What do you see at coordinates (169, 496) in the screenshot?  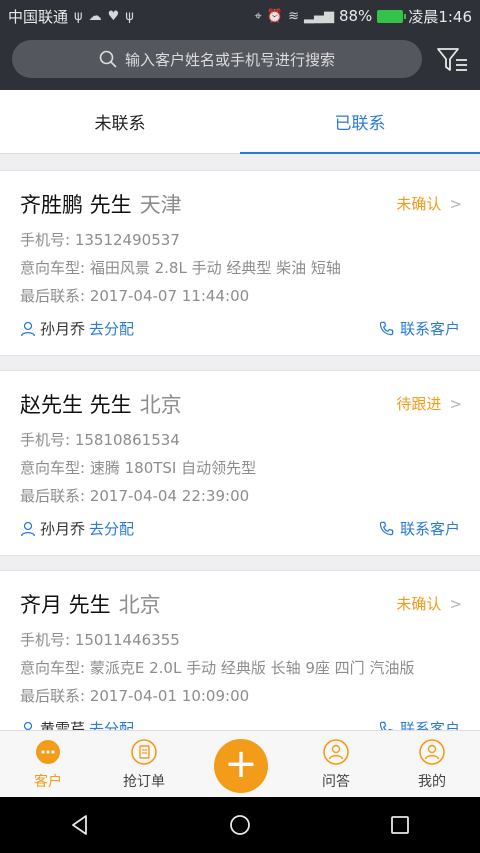 I see `last-contact-value: 2017-04-04 22:39:00` at bounding box center [169, 496].